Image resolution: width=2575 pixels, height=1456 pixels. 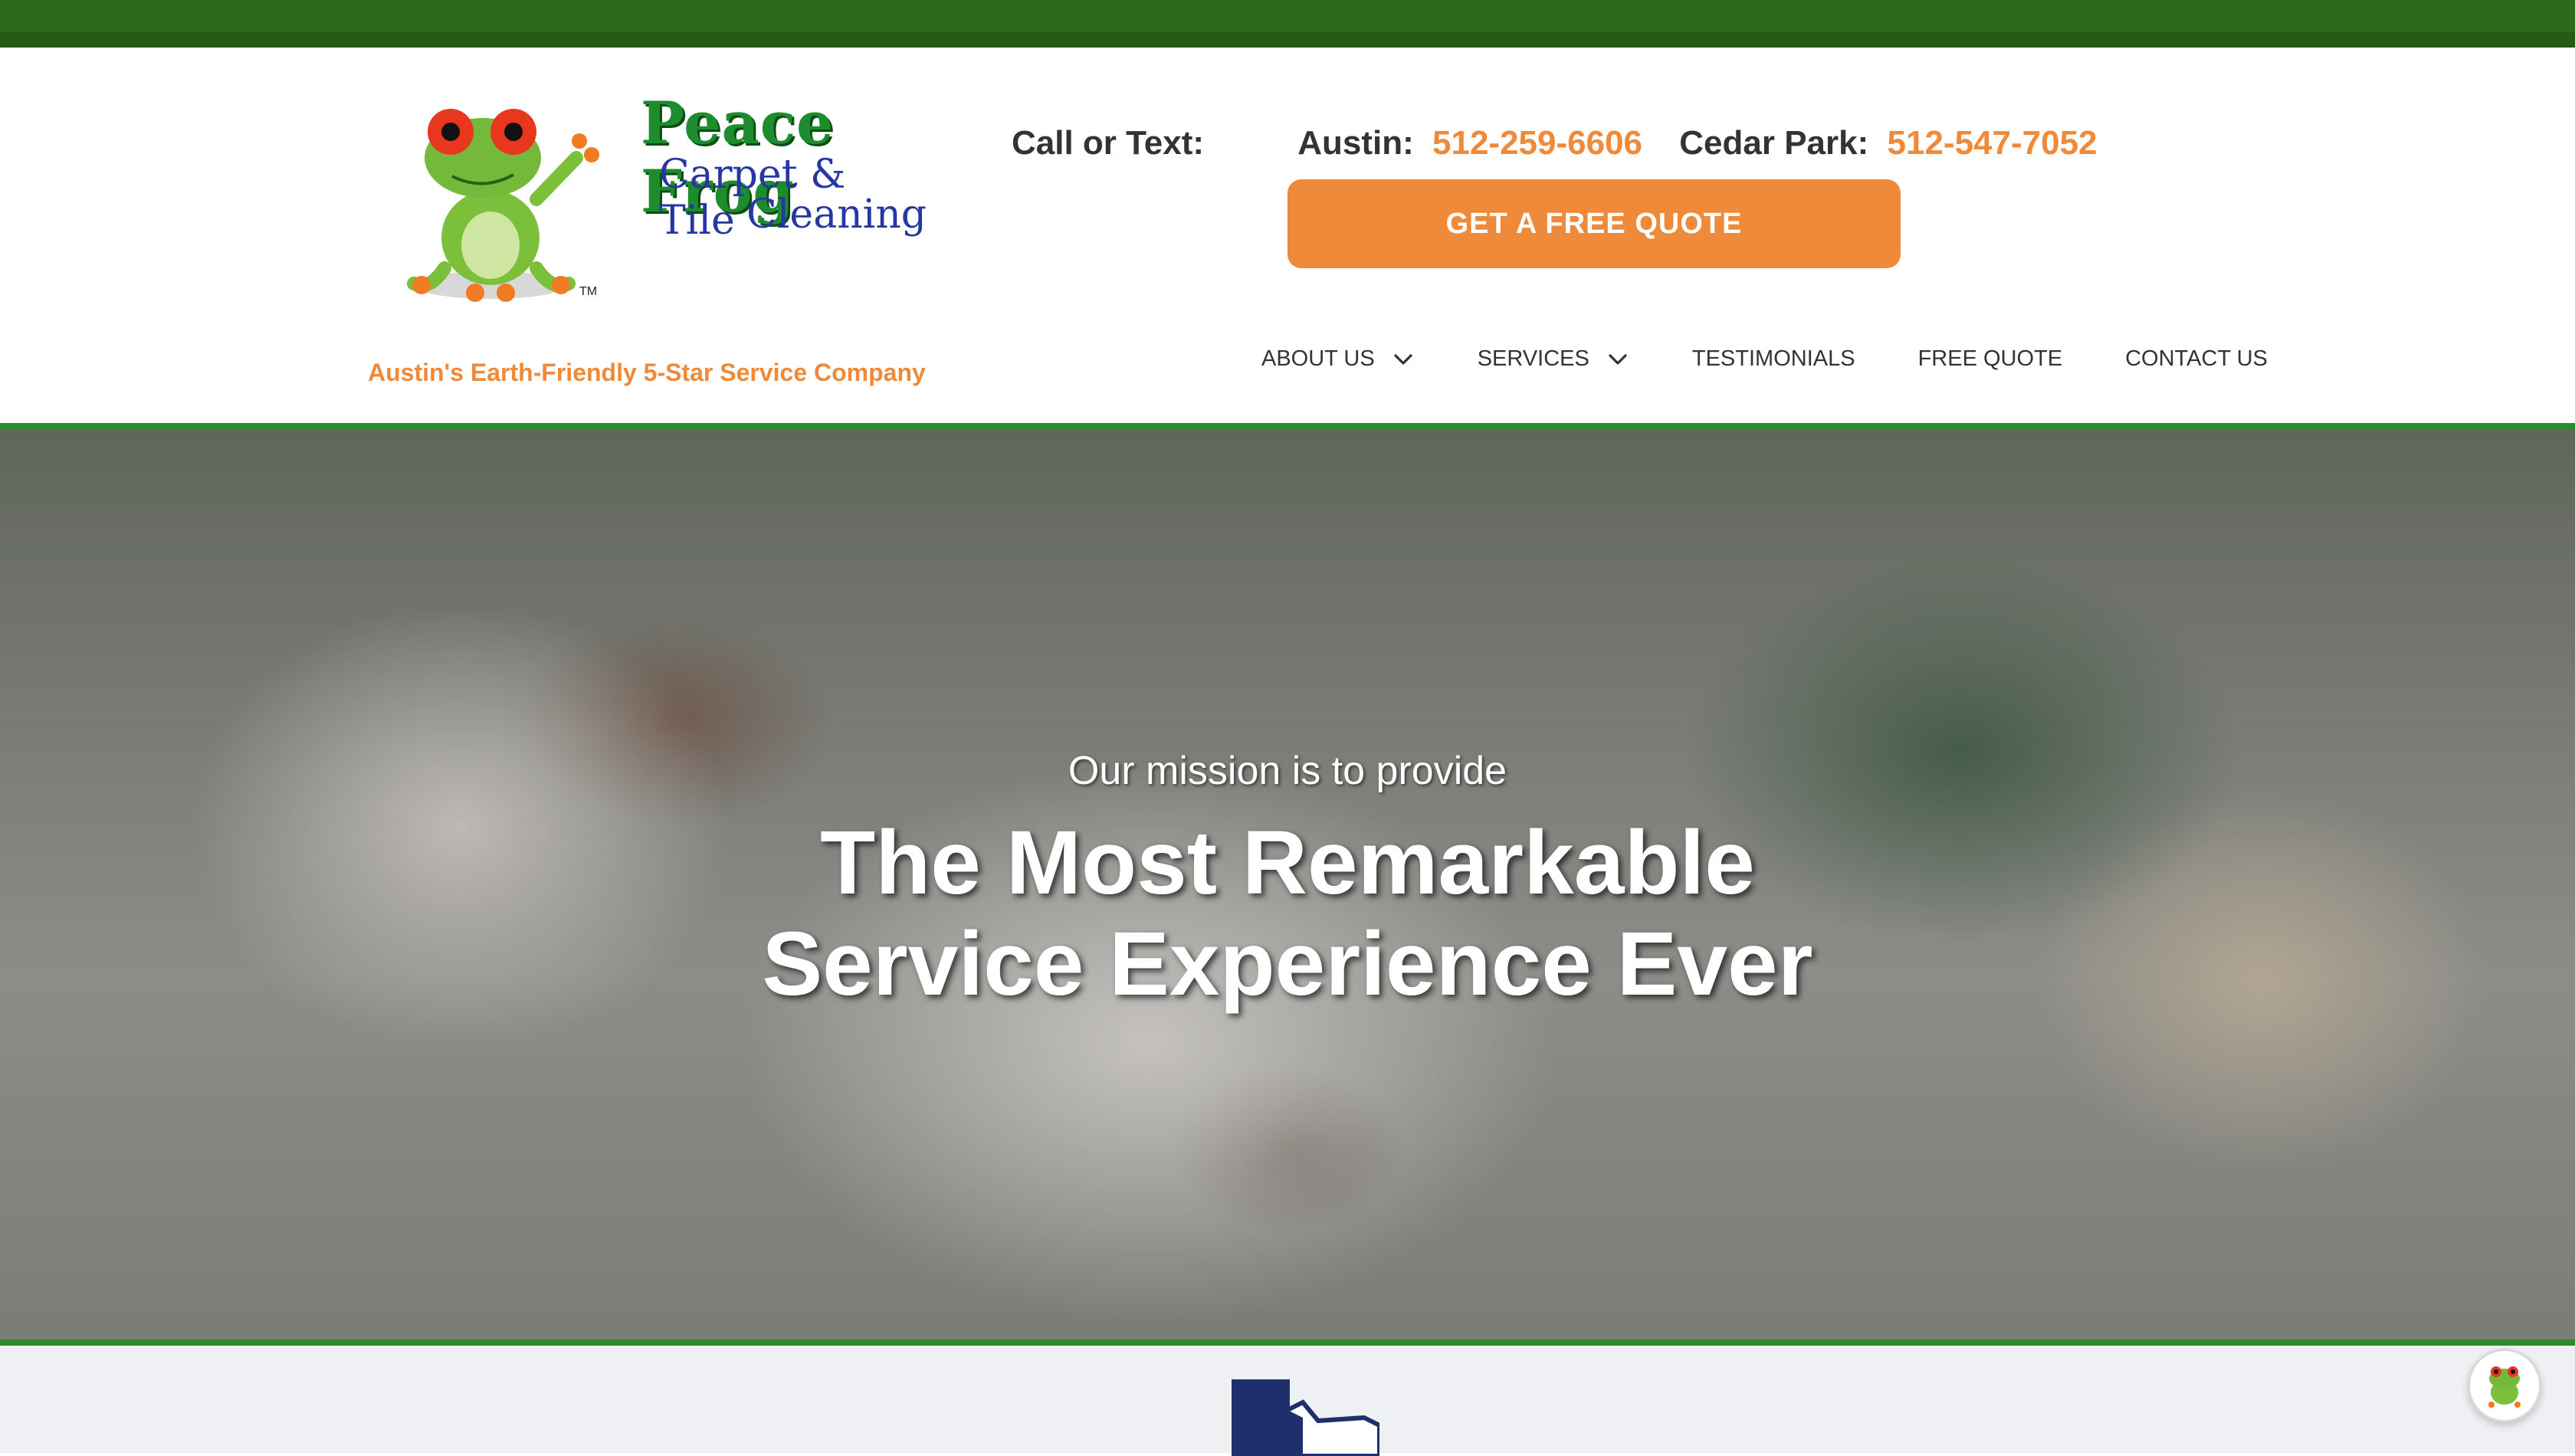 I want to click on get-free-quote-button: GET A FREE QUOTE, so click(x=1594, y=223).